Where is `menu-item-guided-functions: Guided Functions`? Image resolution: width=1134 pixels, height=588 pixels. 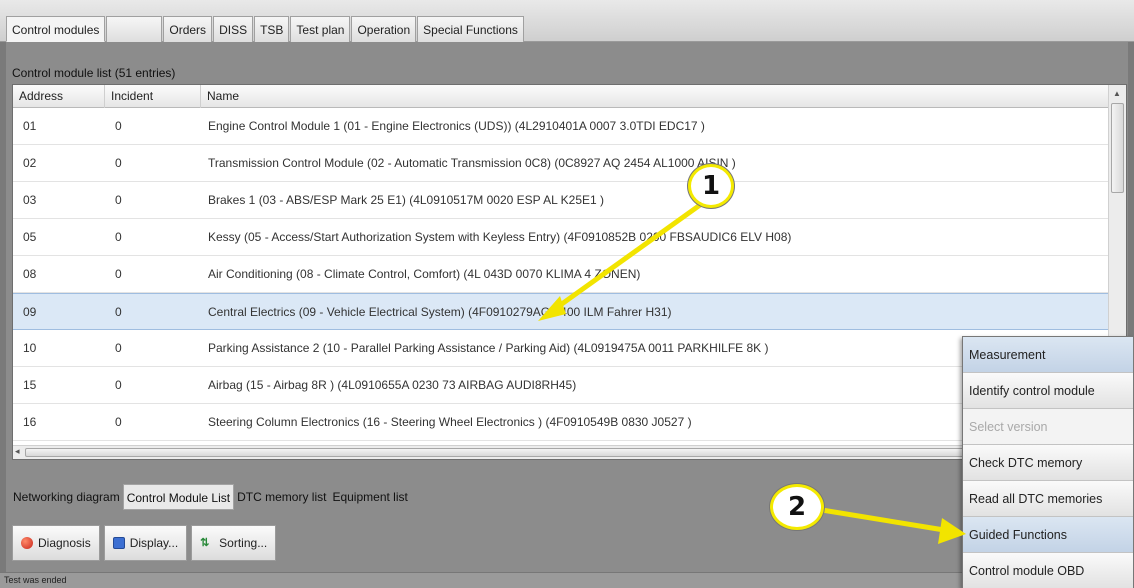 menu-item-guided-functions: Guided Functions is located at coordinates (1048, 535).